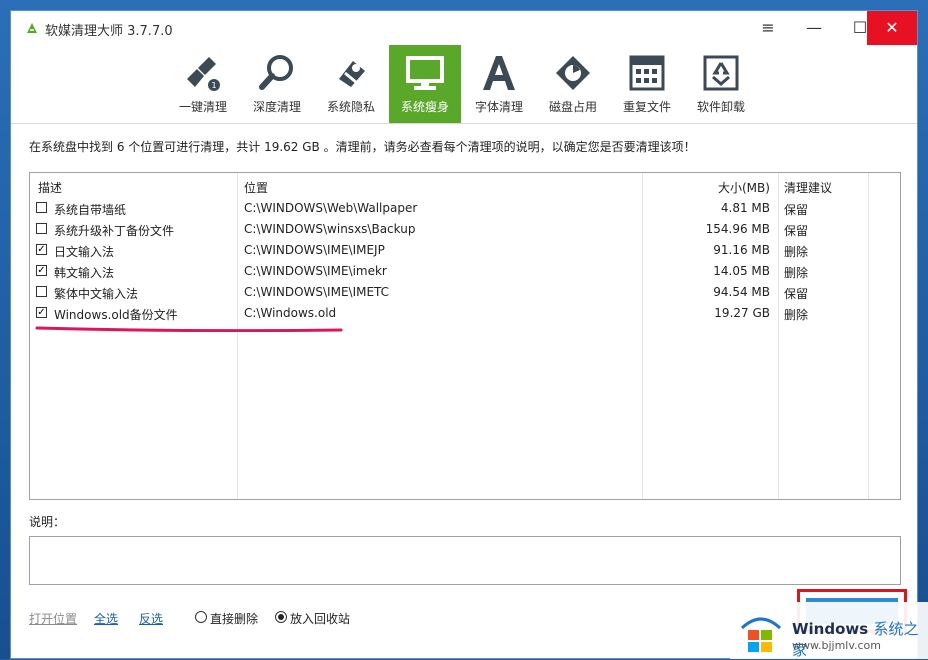  I want to click on tool-system-slim: 系统瘦身, so click(425, 84).